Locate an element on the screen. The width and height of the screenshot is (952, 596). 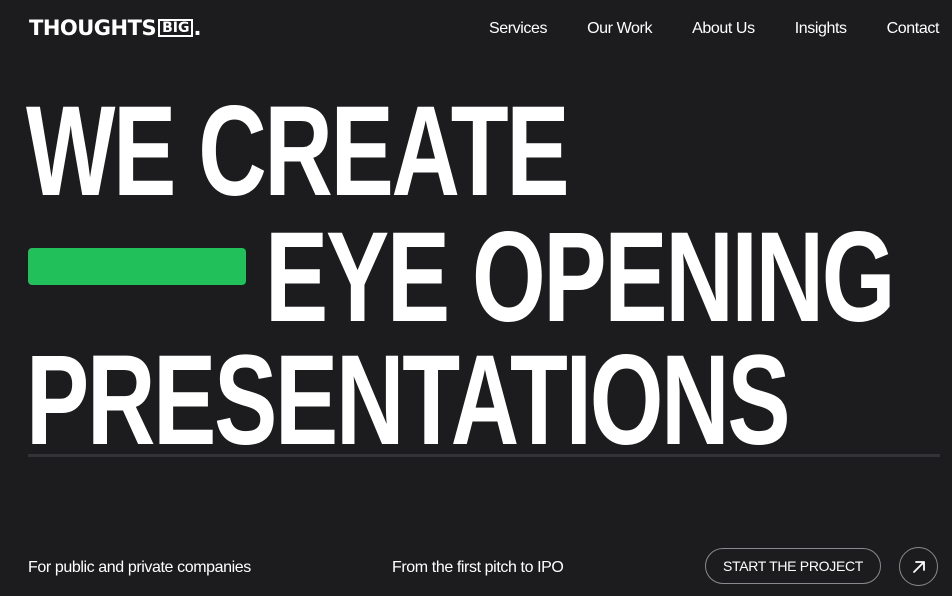
nav-services: Services is located at coordinates (518, 29).